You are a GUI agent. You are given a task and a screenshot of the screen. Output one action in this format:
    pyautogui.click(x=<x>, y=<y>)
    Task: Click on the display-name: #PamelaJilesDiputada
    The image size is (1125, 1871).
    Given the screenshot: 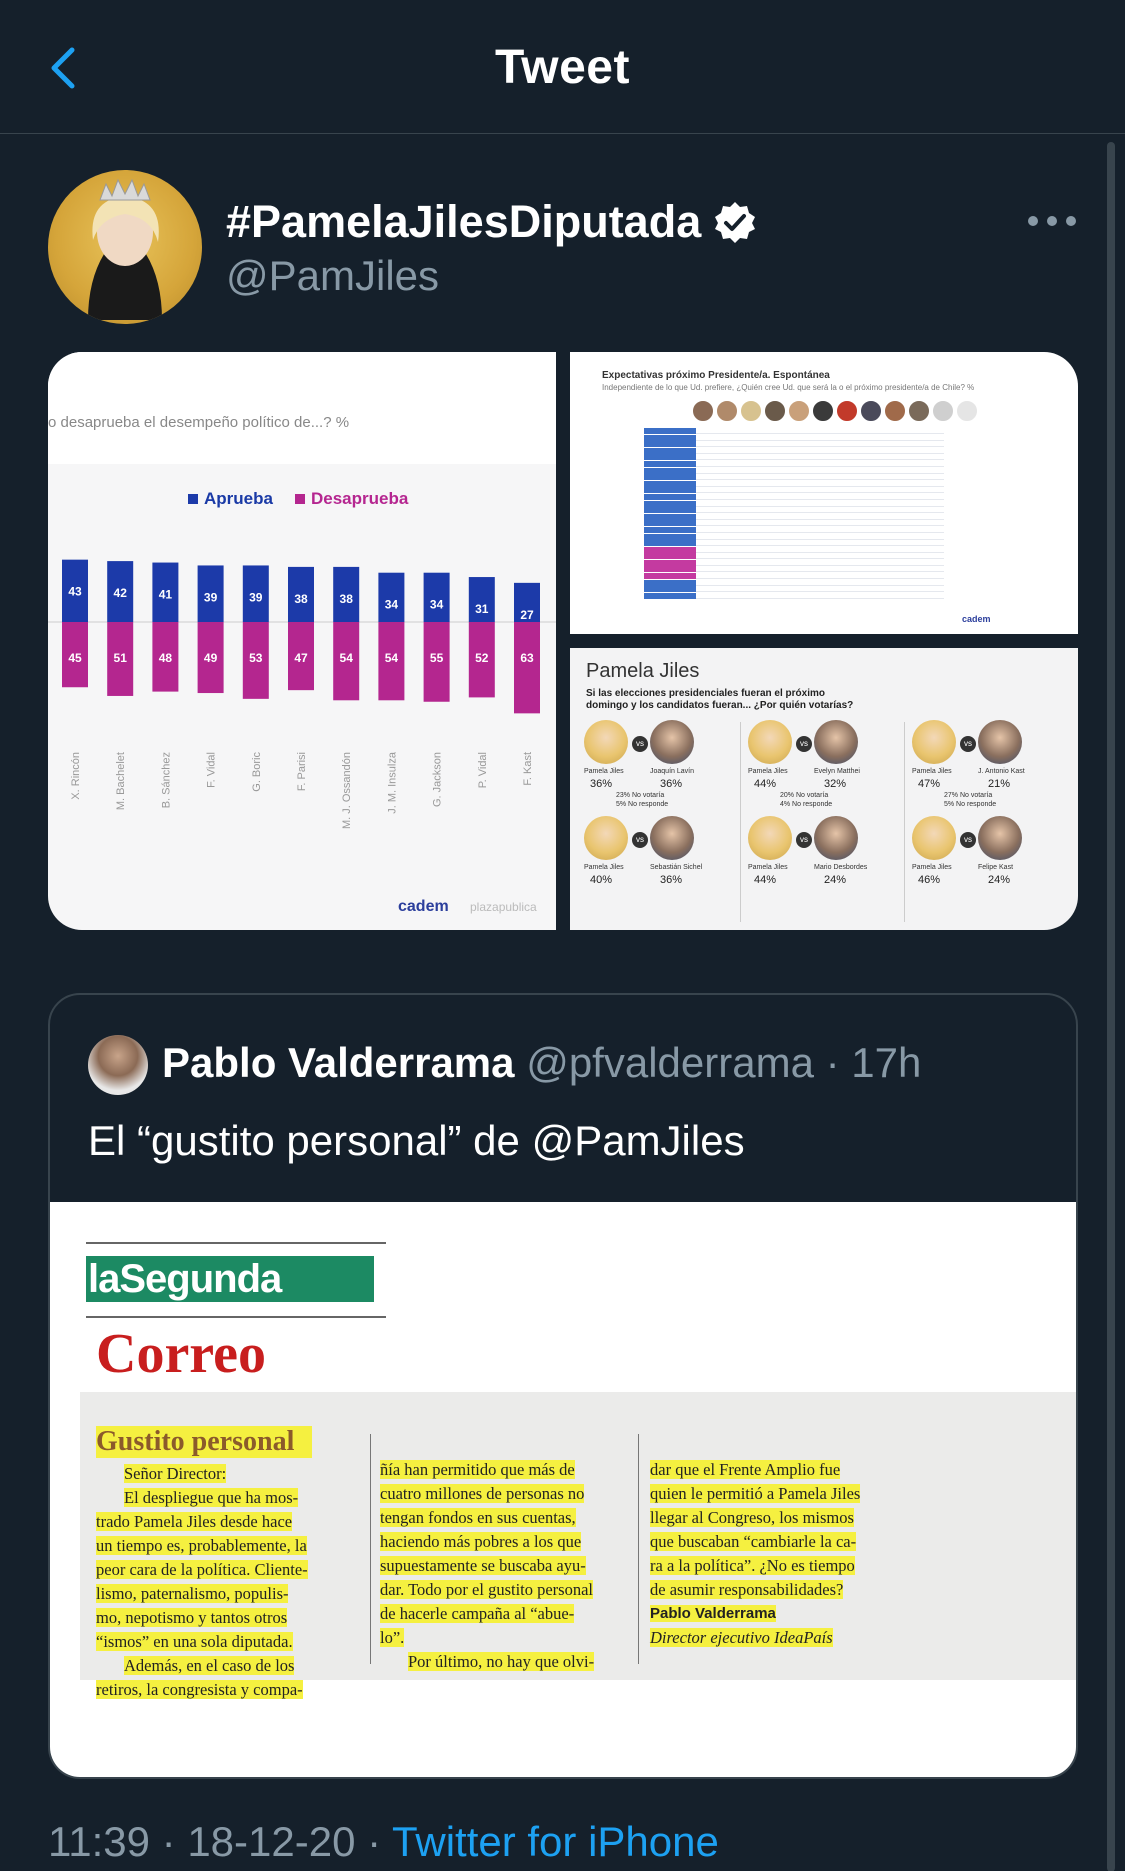 What is the action you would take?
    pyautogui.click(x=491, y=222)
    